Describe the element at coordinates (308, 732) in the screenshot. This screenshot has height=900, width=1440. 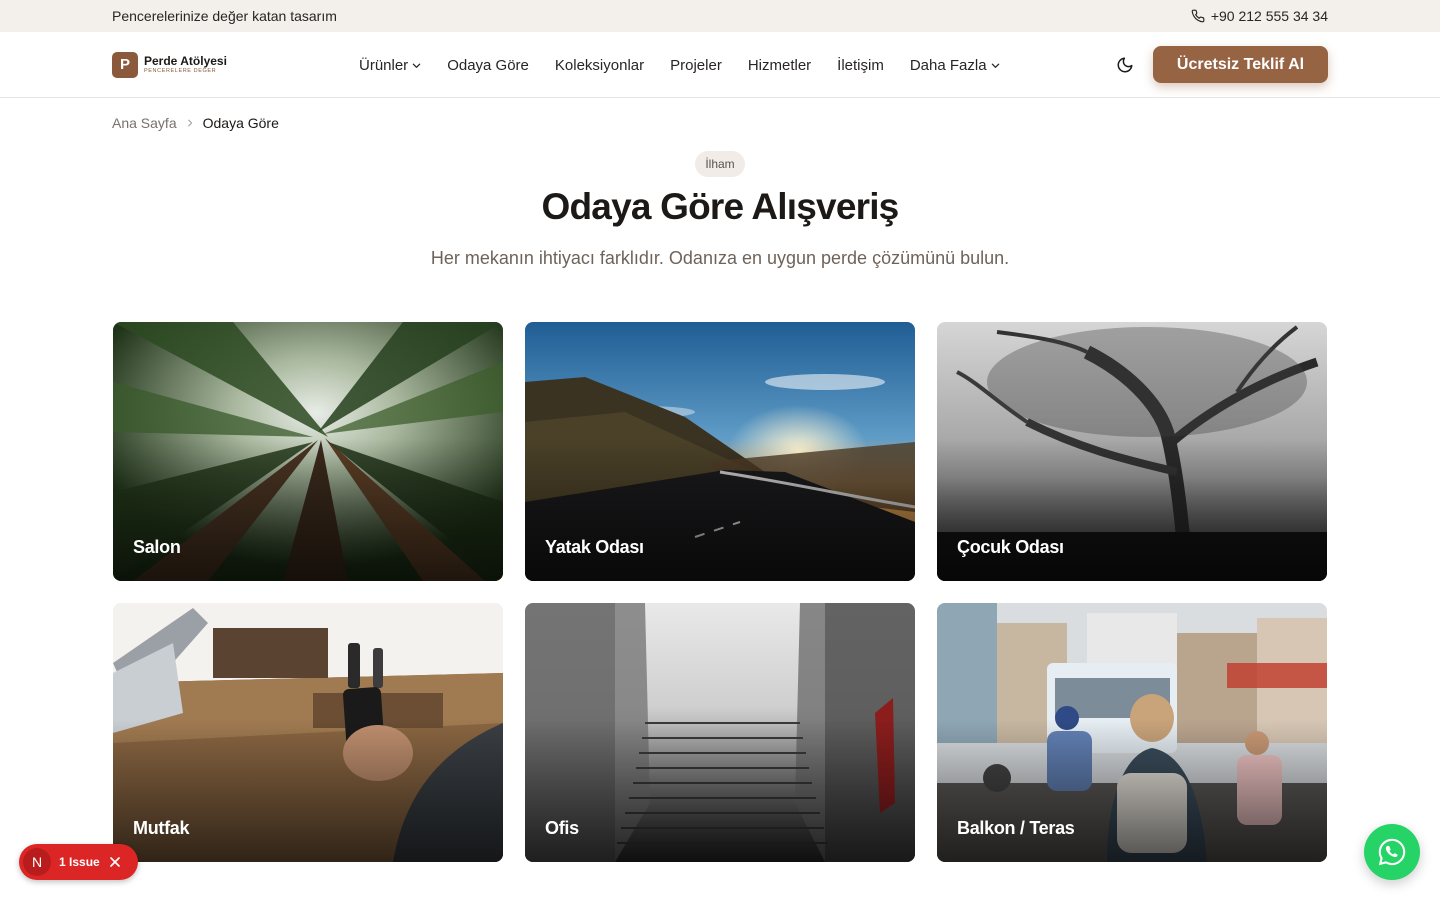
I see `room-card-mutfak: Mutfak` at that location.